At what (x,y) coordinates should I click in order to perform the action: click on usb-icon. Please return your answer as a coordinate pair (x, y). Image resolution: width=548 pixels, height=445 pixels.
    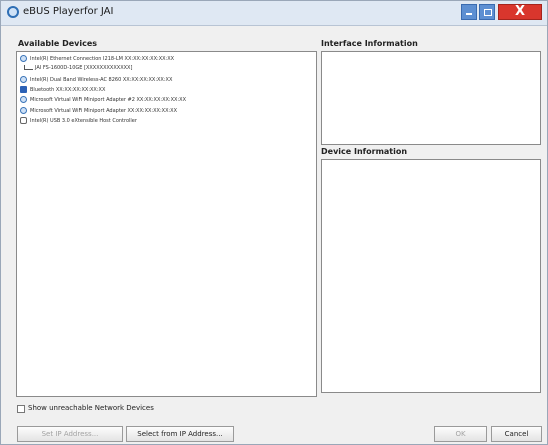
    Looking at the image, I should click on (23, 120).